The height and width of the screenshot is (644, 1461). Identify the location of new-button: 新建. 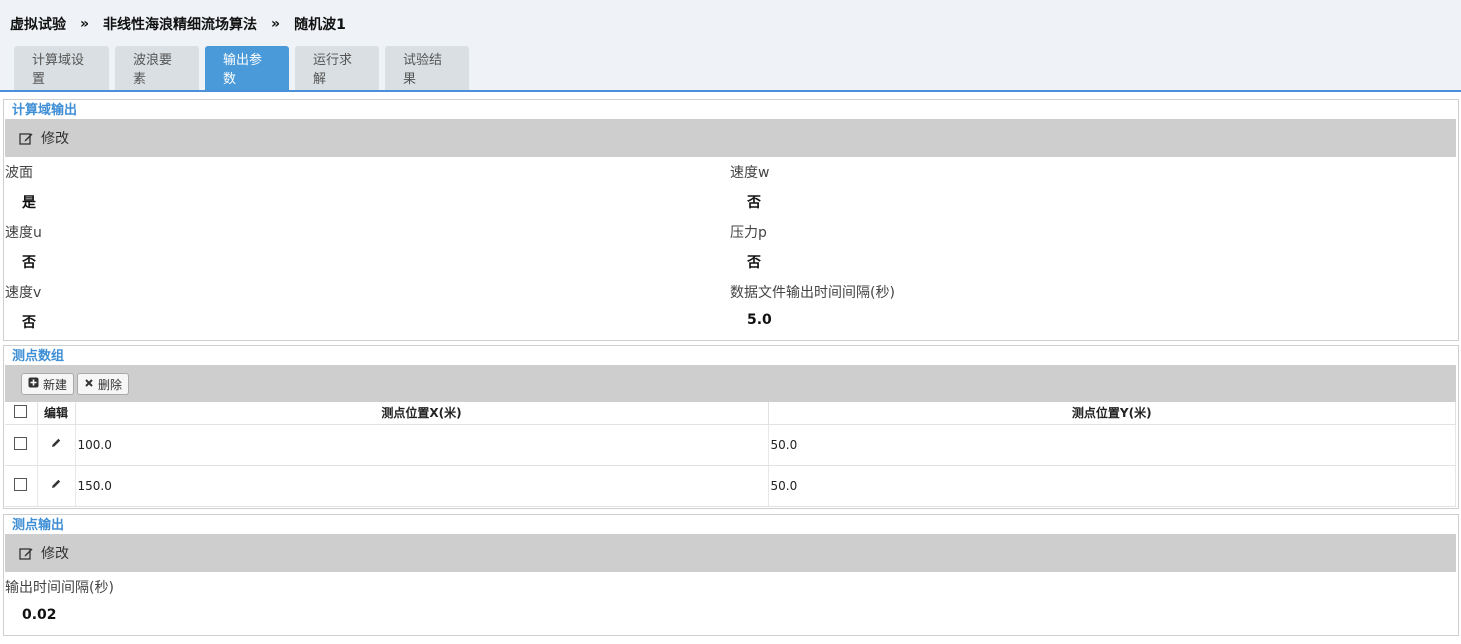
(48, 384).